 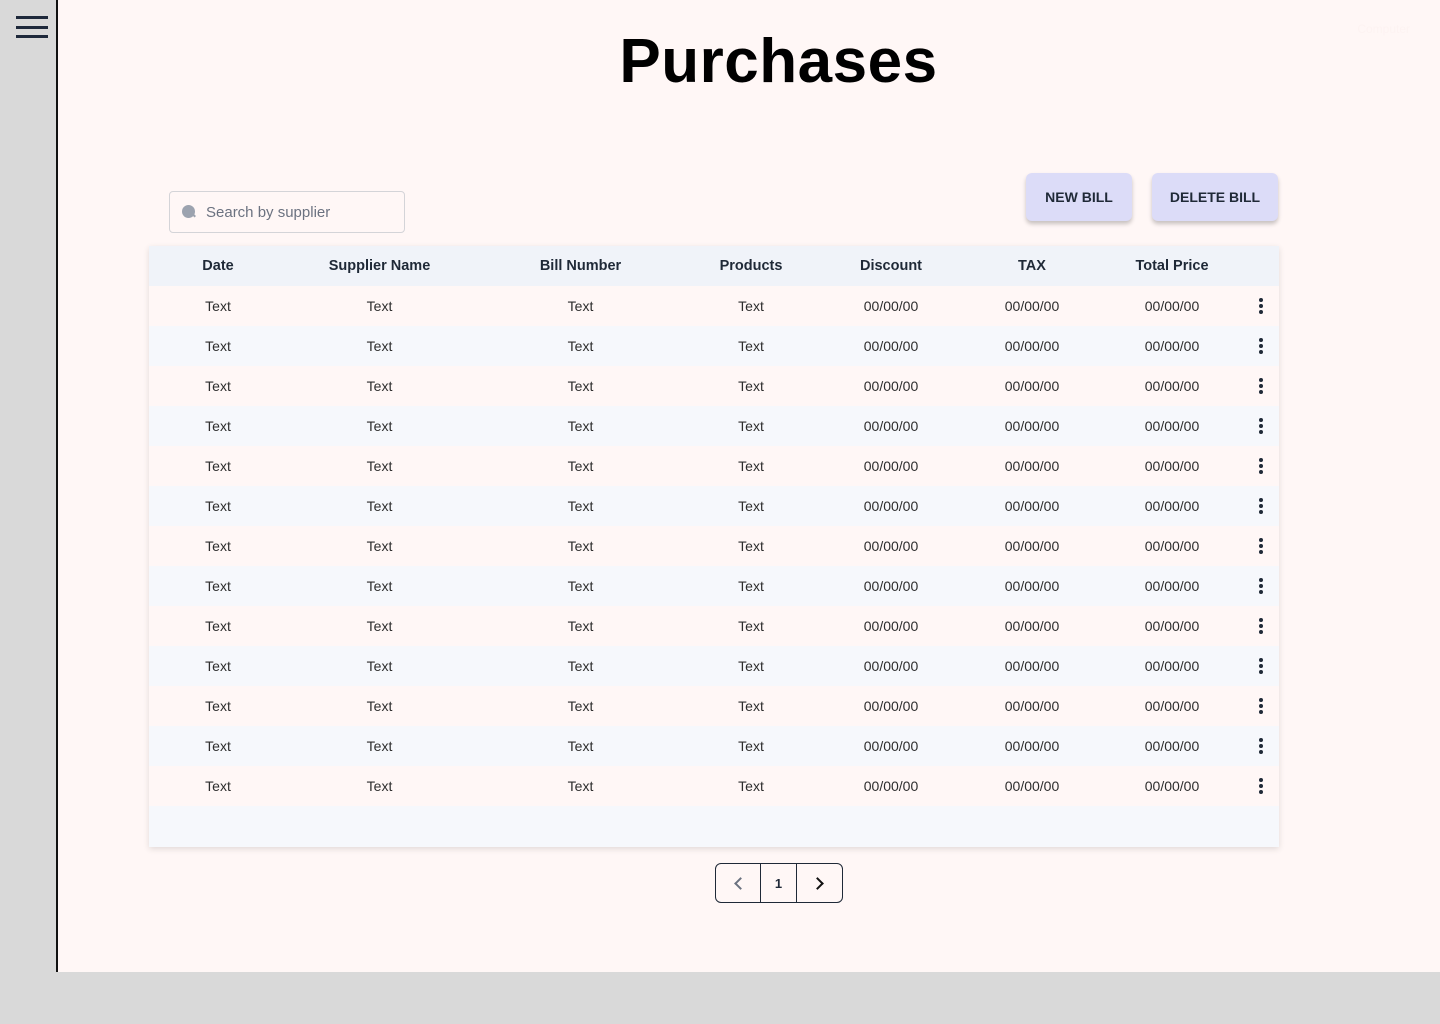 I want to click on column-header-supplier-name: Supplier Name, so click(x=379, y=266).